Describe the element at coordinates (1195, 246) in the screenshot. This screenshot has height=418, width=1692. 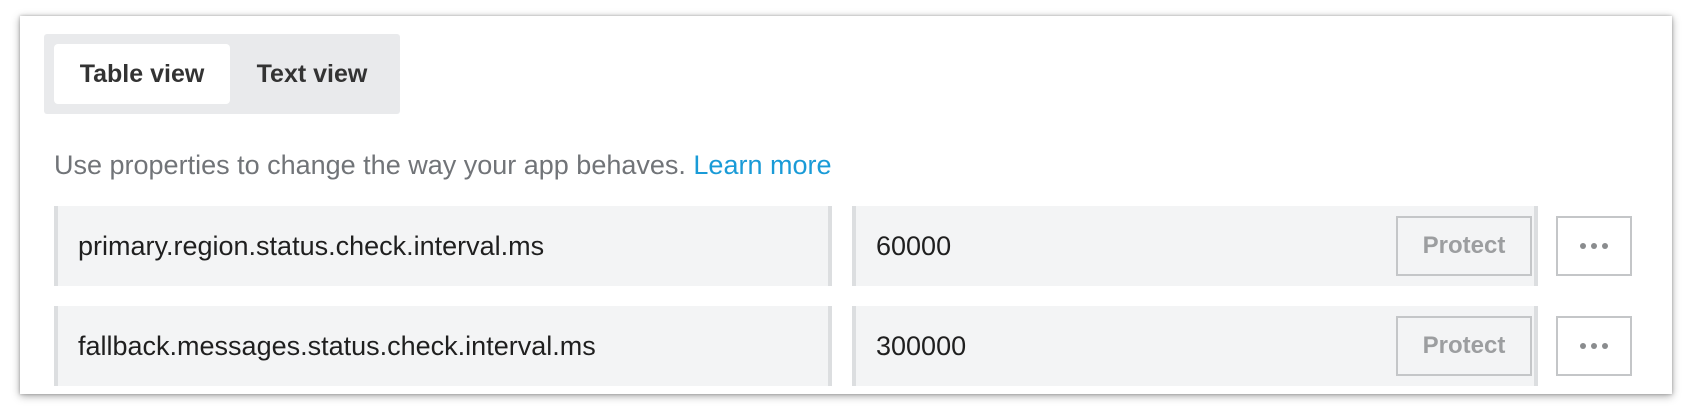
I see `property-value-field: 60000 Protect` at that location.